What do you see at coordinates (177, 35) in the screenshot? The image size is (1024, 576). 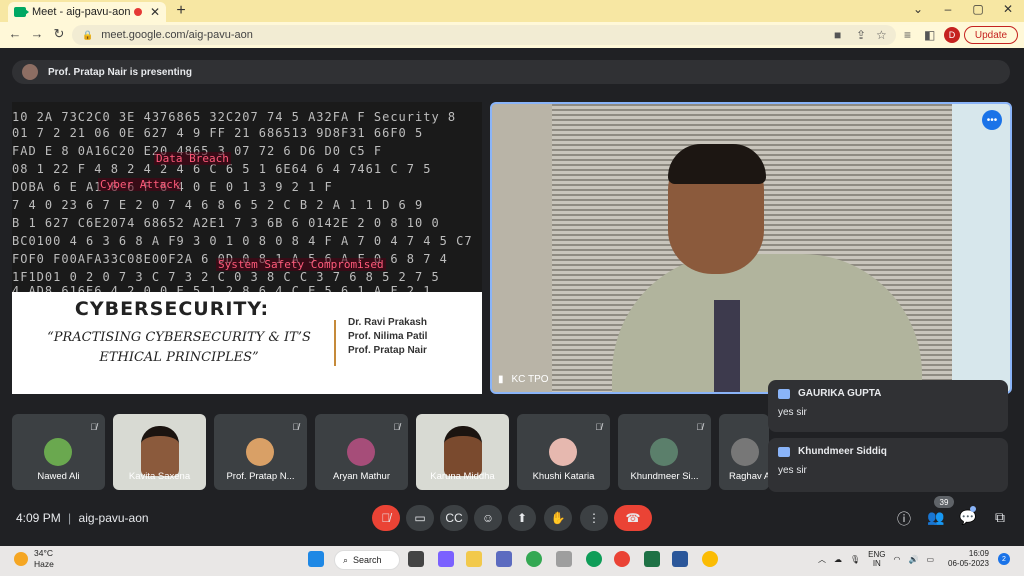 I see `url-text: meet.google.com/aig-pavu-aon` at bounding box center [177, 35].